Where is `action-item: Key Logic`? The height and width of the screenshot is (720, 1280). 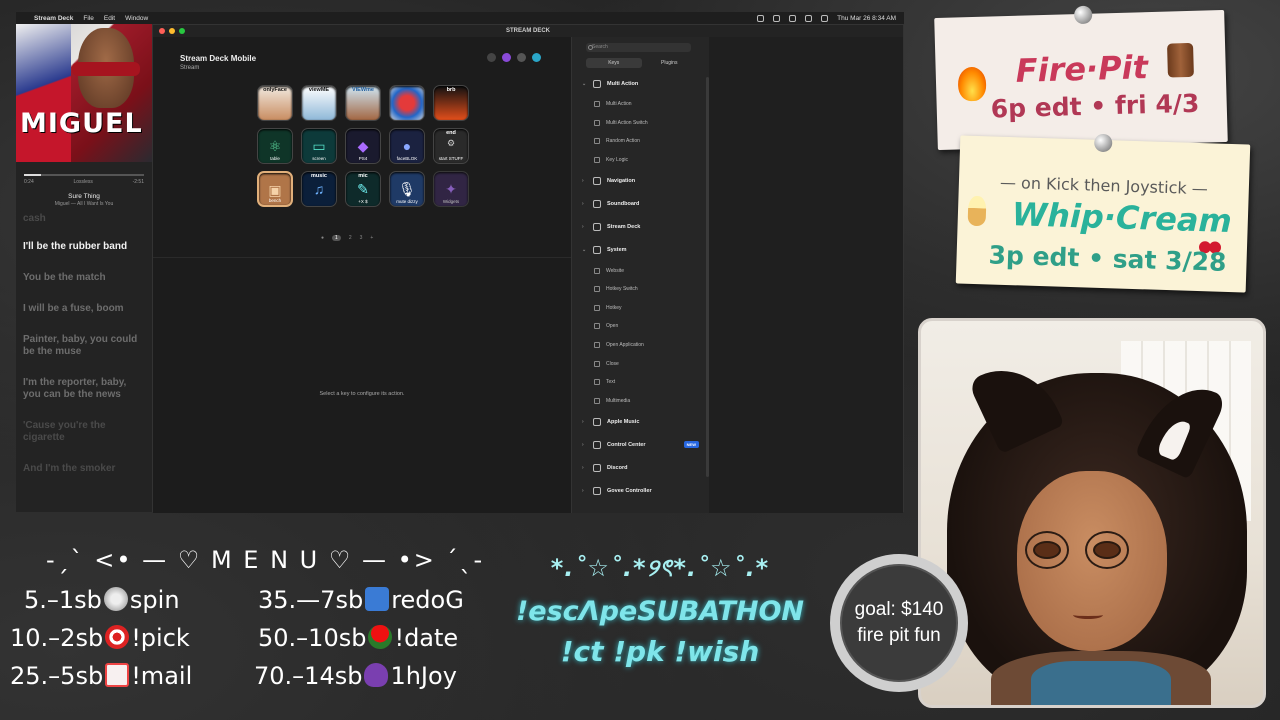
action-item: Key Logic is located at coordinates (640, 160).